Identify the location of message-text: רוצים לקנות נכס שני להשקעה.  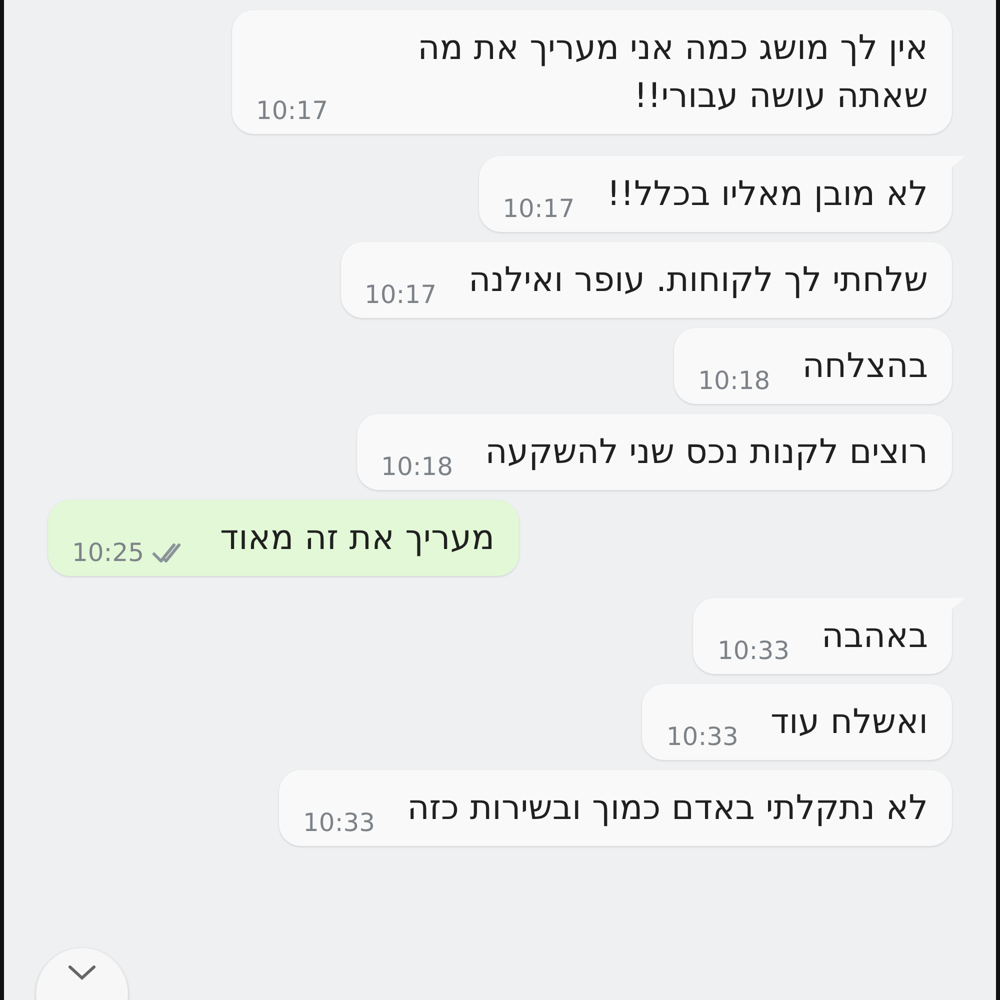
(706, 452).